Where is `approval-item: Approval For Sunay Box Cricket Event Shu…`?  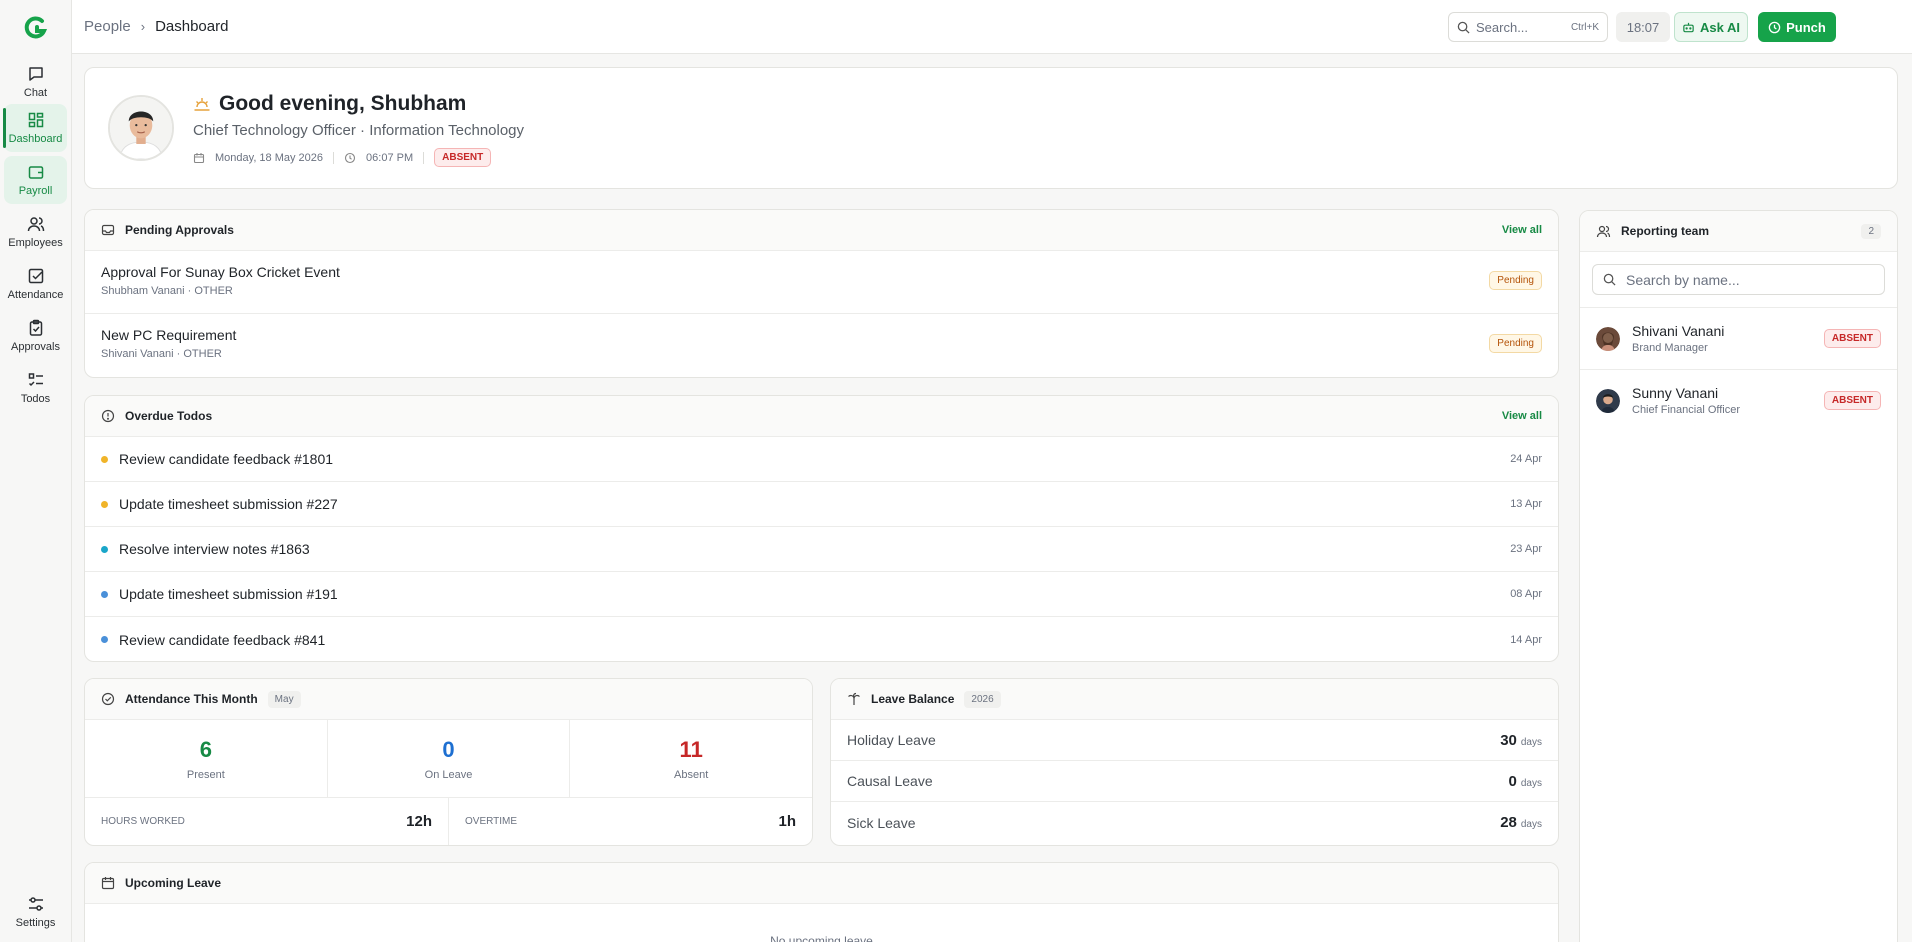
approval-item: Approval For Sunay Box Cricket Event Shu… is located at coordinates (821, 282).